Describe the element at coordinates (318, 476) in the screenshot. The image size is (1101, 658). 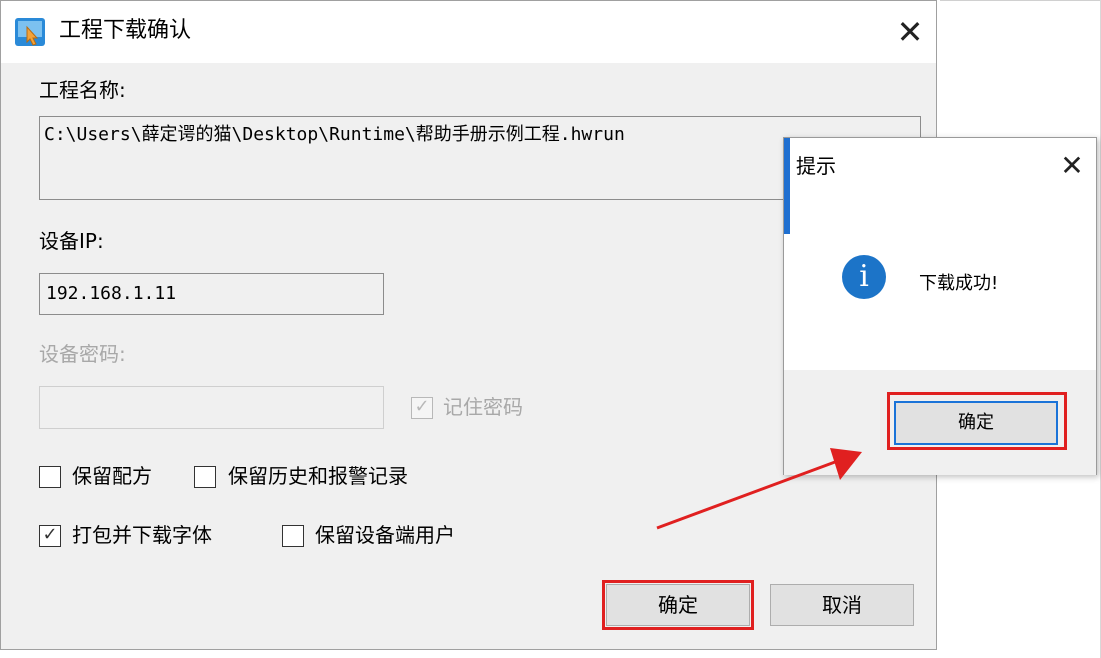
I see `keep-history-alarm-label: 保留历史和报警记录` at that location.